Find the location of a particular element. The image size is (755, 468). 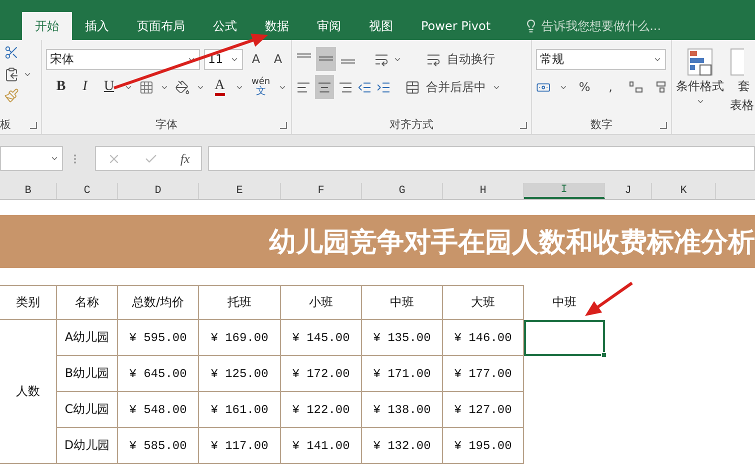

active-cell is located at coordinates (564, 338).